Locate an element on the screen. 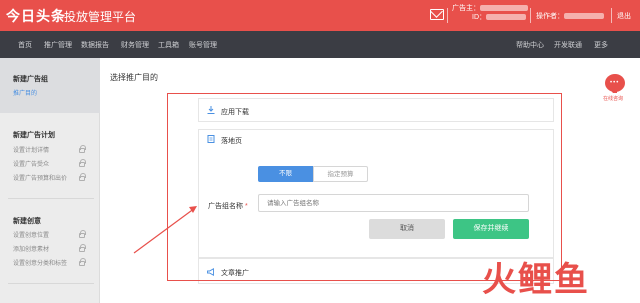 This screenshot has height=303, width=640. sidebar-item-creative-tags: 设置创意分类和标签 is located at coordinates (40, 264).